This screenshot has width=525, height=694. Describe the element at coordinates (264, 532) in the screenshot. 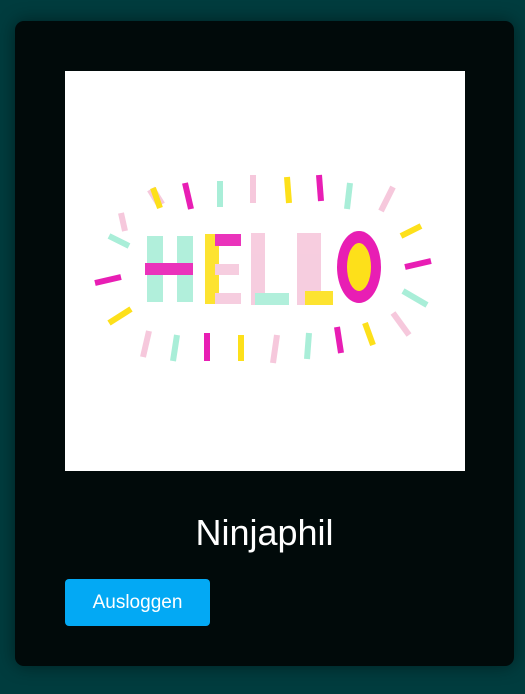

I see `username: Ninjaphil` at that location.